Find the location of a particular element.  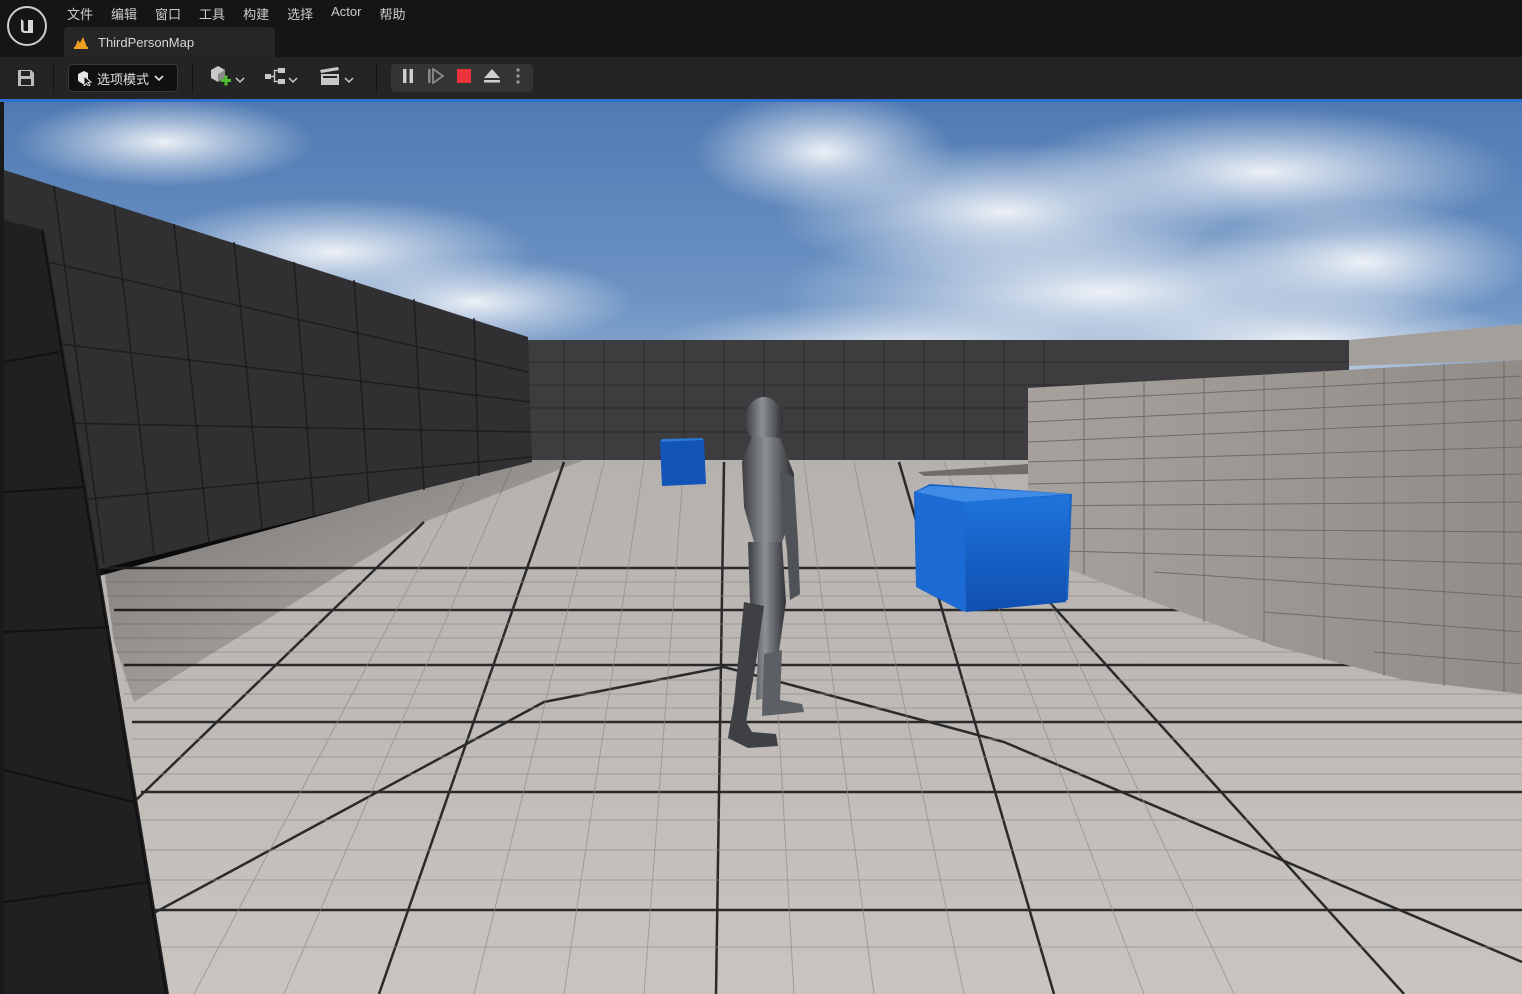

unreal-engine-logo-icon is located at coordinates (27, 26).